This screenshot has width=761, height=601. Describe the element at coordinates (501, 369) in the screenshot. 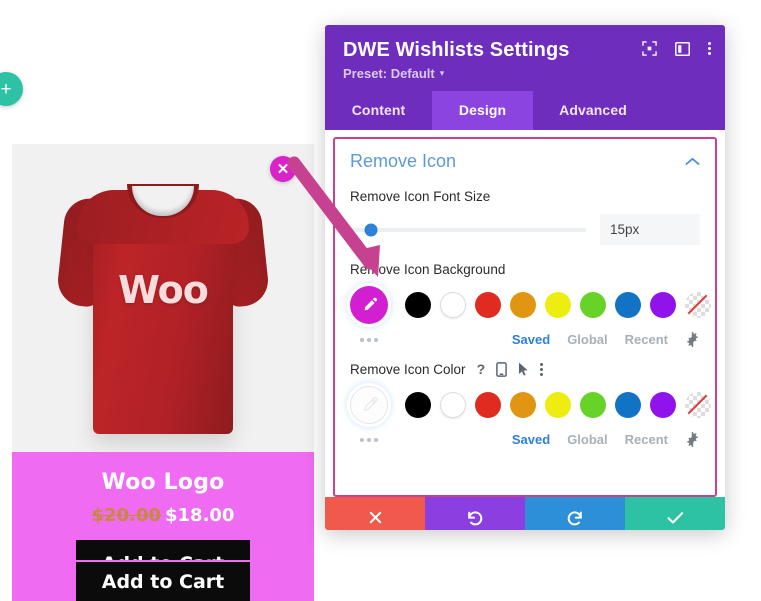

I see `mobile-icon` at that location.